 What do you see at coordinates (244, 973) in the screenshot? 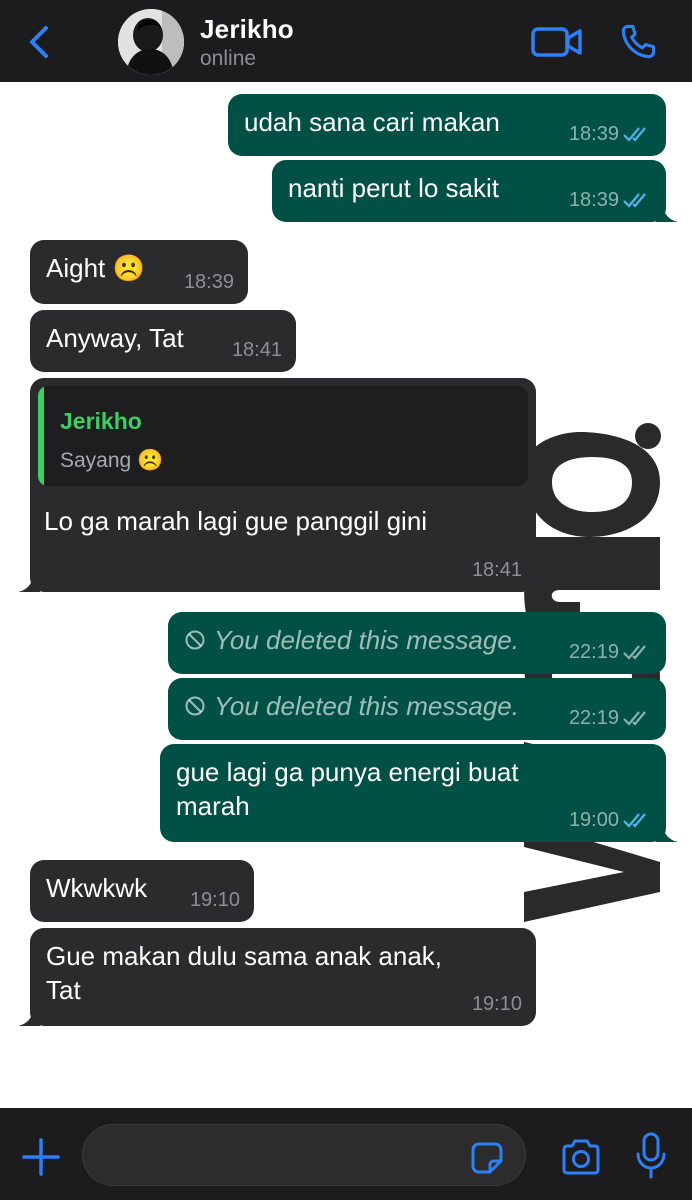
I see `message-text: Gue makan dulu sama anak anak, Tat` at bounding box center [244, 973].